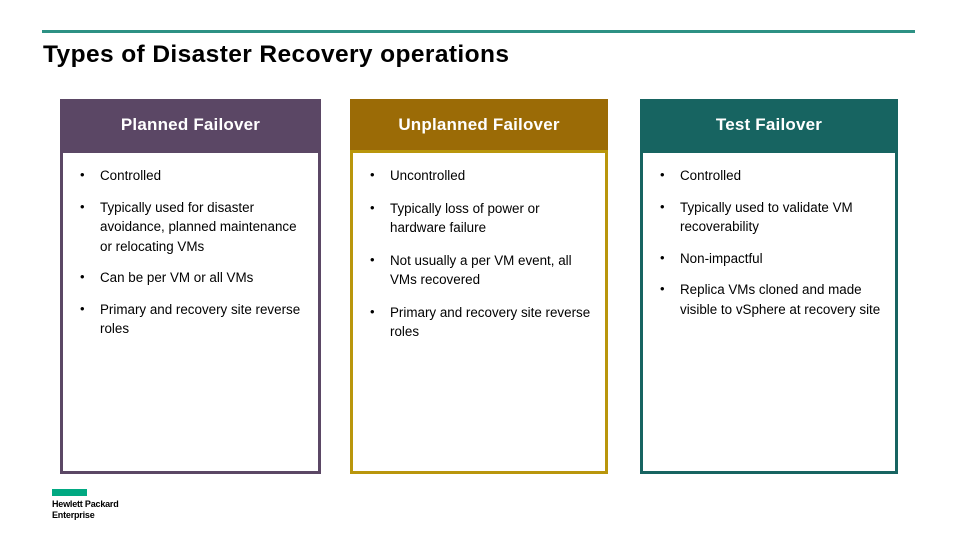  Describe the element at coordinates (190, 124) in the screenshot. I see `column-header-planned-failover: Planned Failover` at that location.